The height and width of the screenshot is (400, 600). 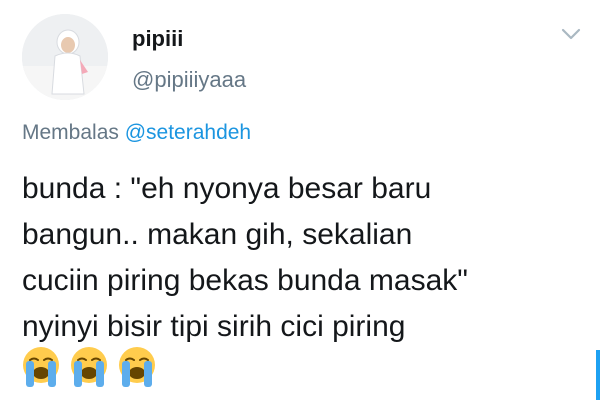 I want to click on chevron-down-icon, so click(x=571, y=34).